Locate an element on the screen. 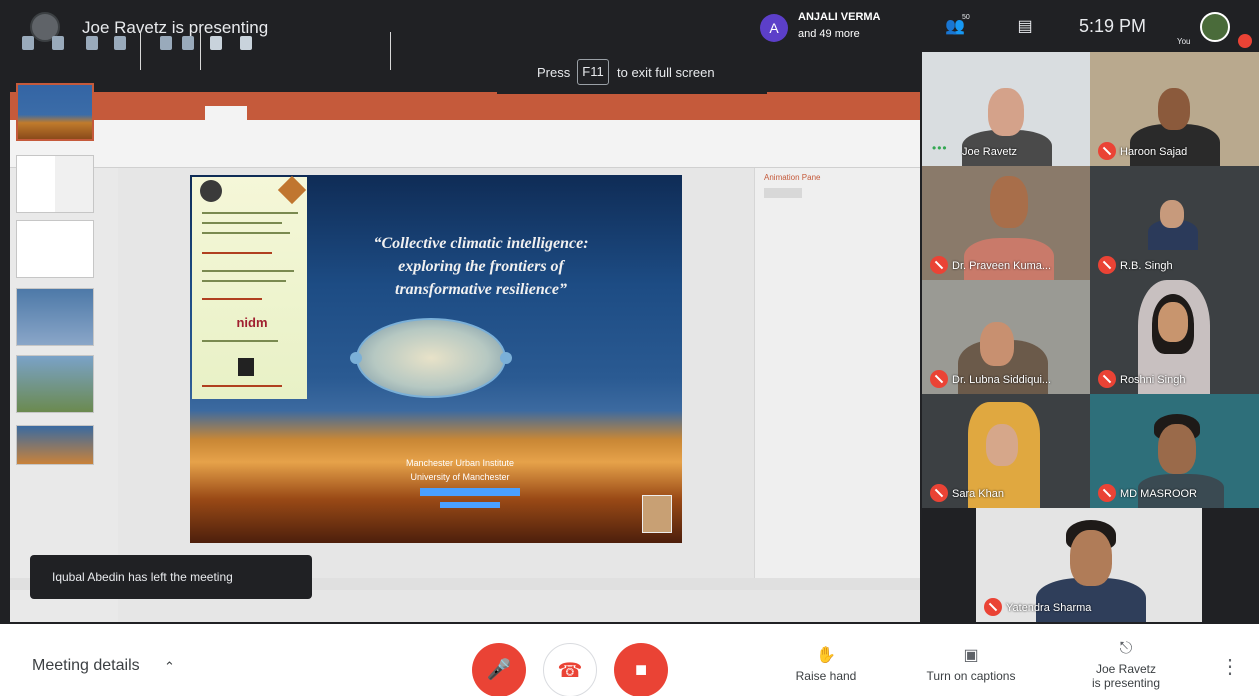  participant-name: Roshni Singh is located at coordinates (1153, 380).